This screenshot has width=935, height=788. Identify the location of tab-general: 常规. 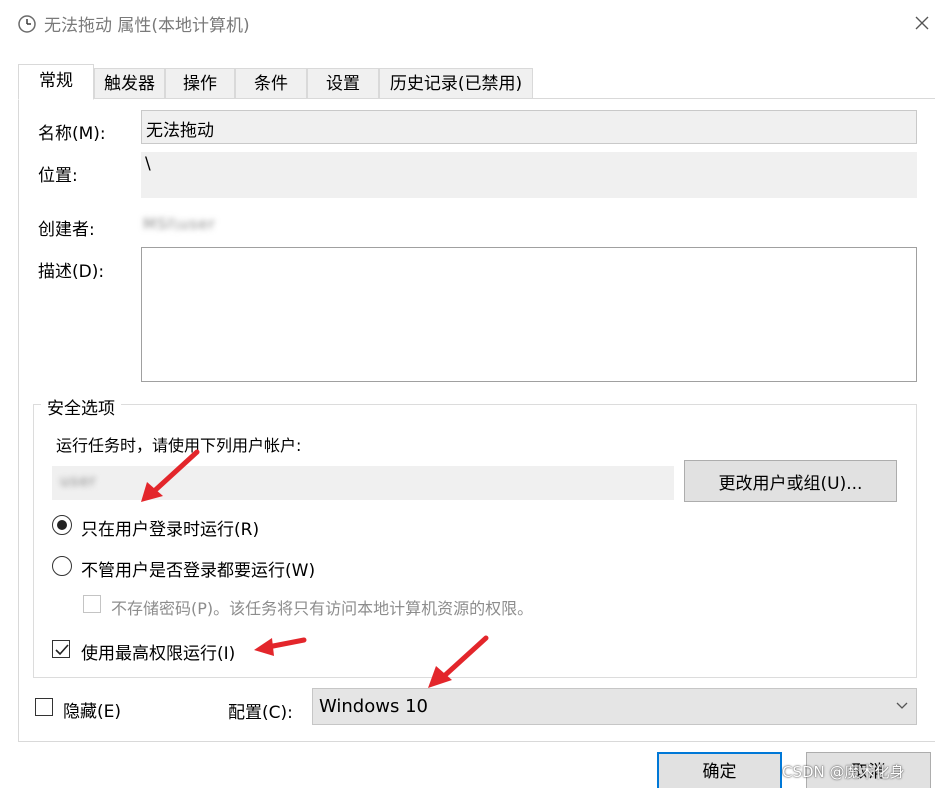
(56, 82).